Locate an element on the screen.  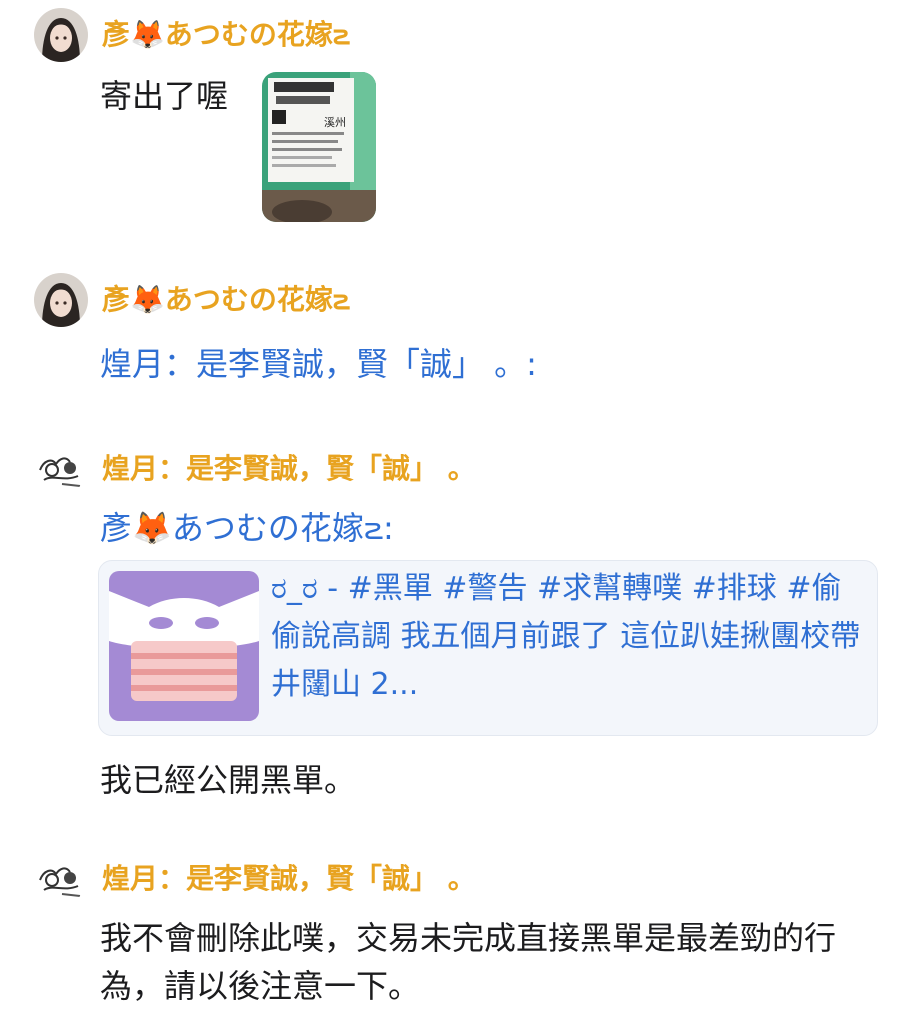
link-preview-image is located at coordinates (184, 646).